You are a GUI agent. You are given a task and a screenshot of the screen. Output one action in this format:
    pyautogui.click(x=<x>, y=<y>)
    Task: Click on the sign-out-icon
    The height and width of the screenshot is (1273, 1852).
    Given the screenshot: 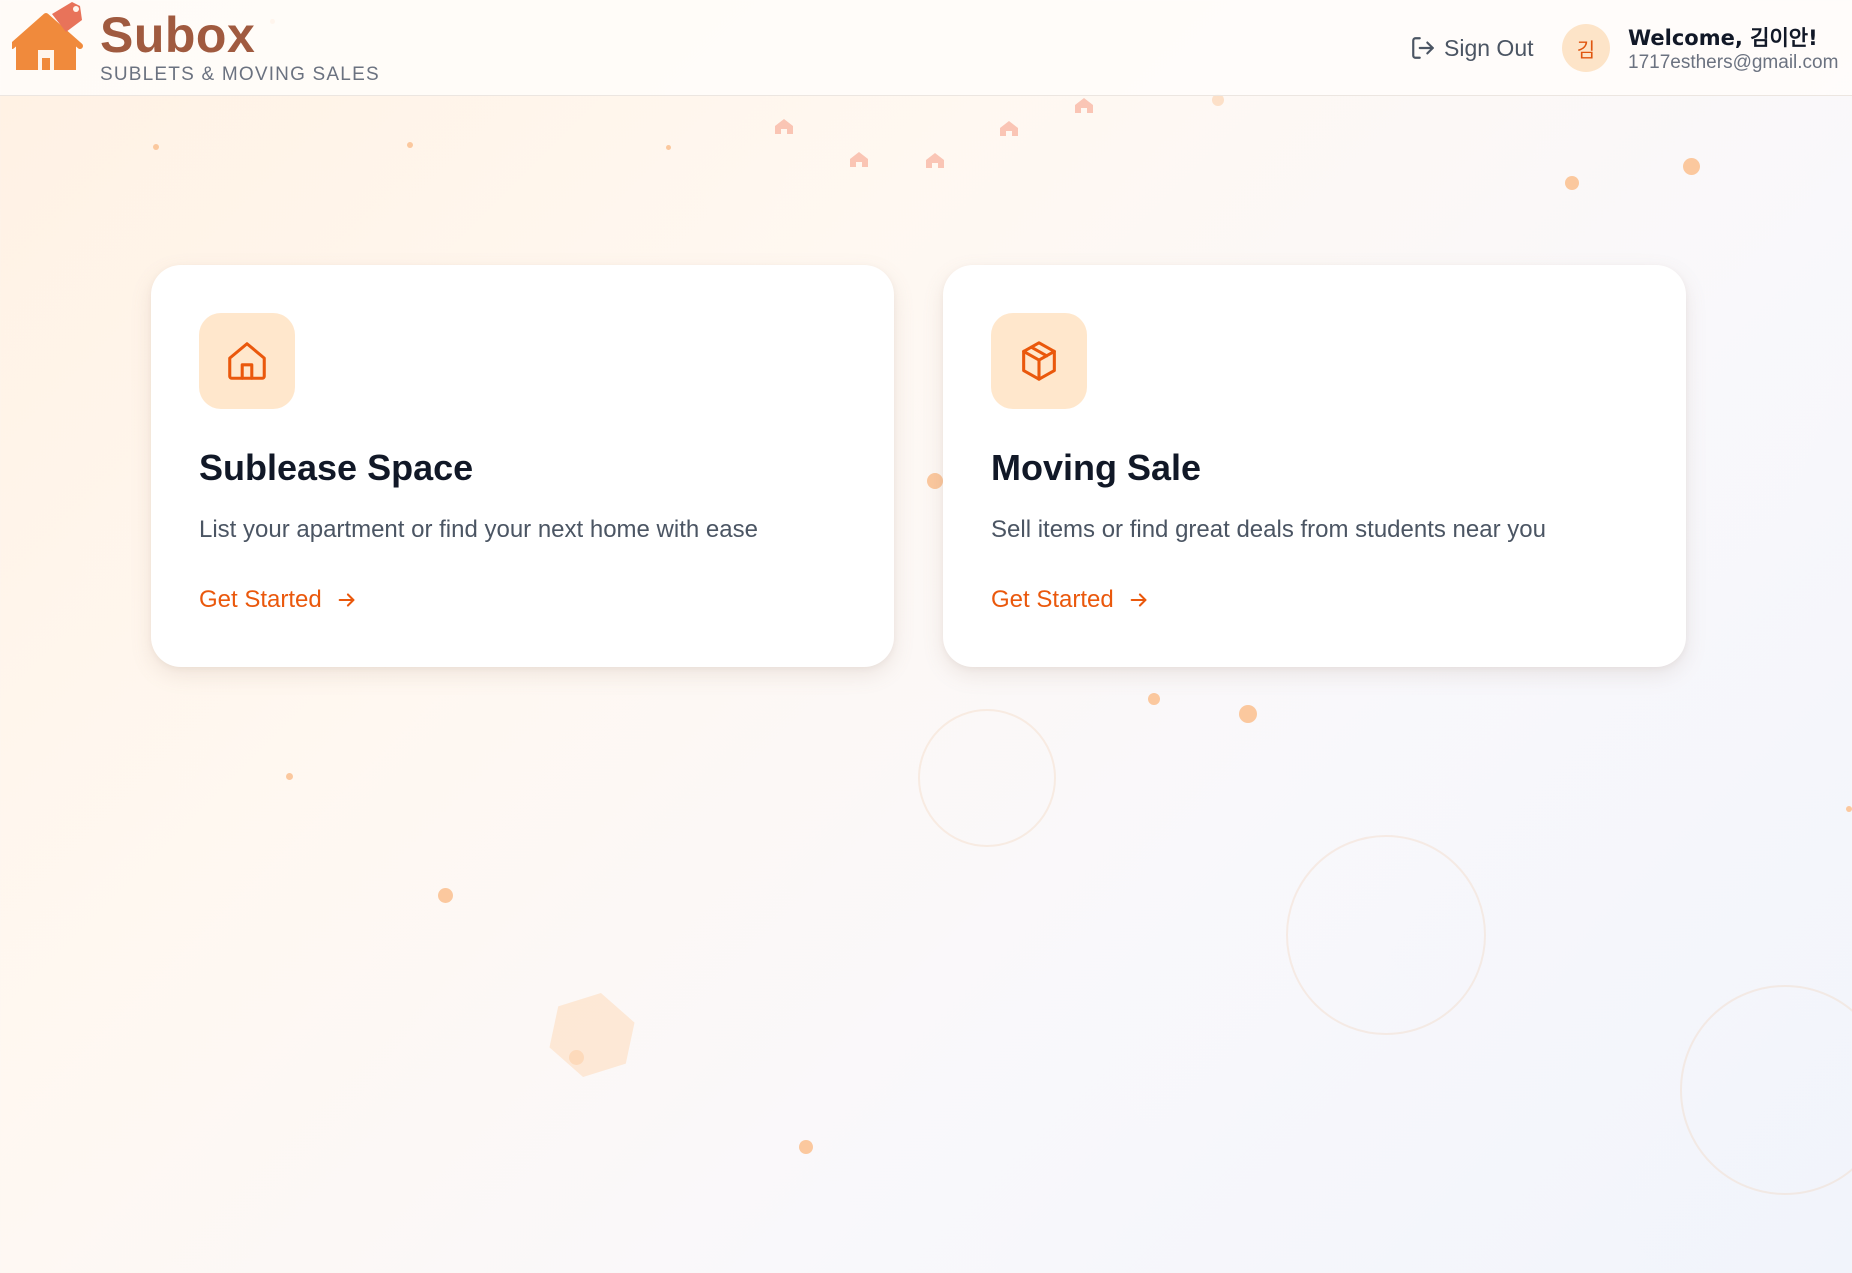 What is the action you would take?
    pyautogui.click(x=1423, y=48)
    